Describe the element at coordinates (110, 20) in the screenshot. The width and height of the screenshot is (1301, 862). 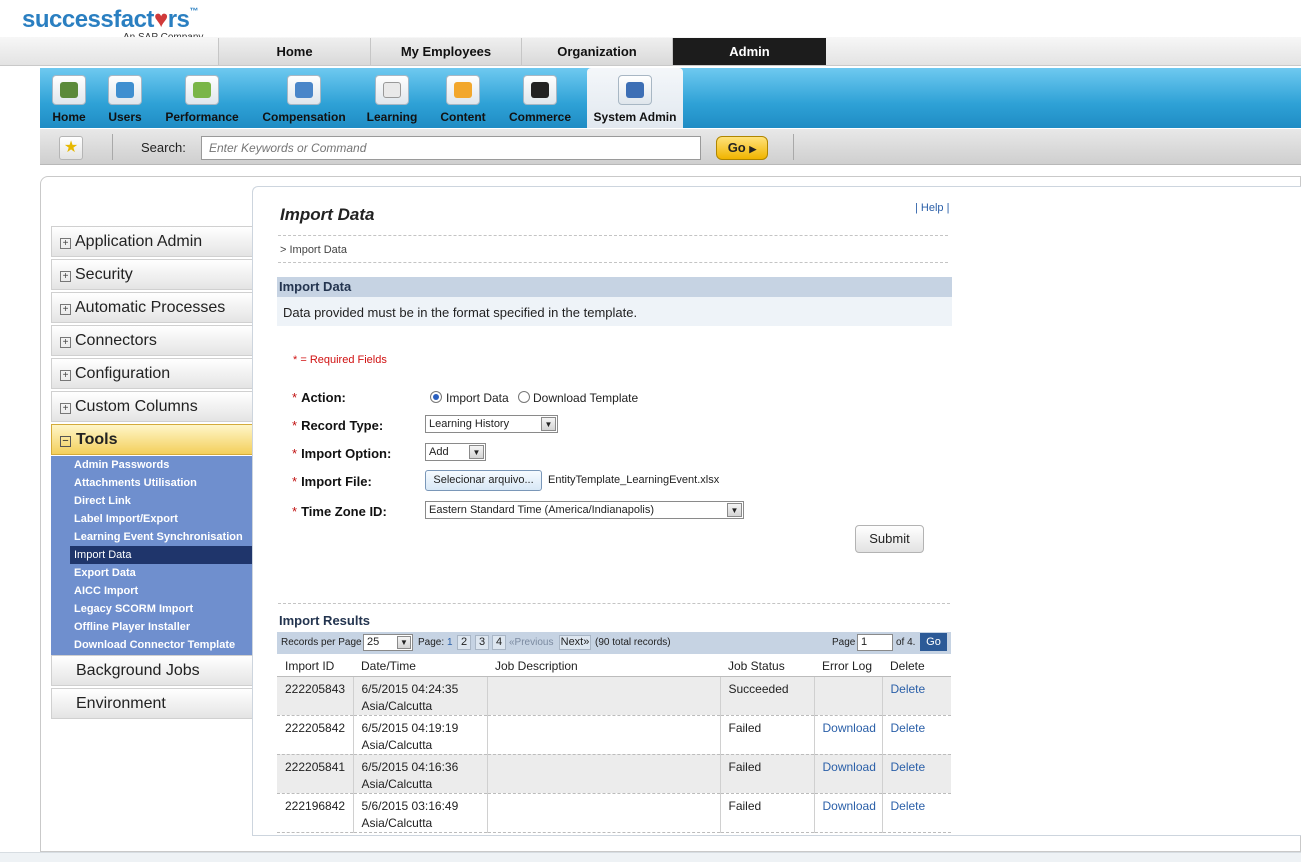
I see `successfactors-logo: successfact♥rs™` at that location.